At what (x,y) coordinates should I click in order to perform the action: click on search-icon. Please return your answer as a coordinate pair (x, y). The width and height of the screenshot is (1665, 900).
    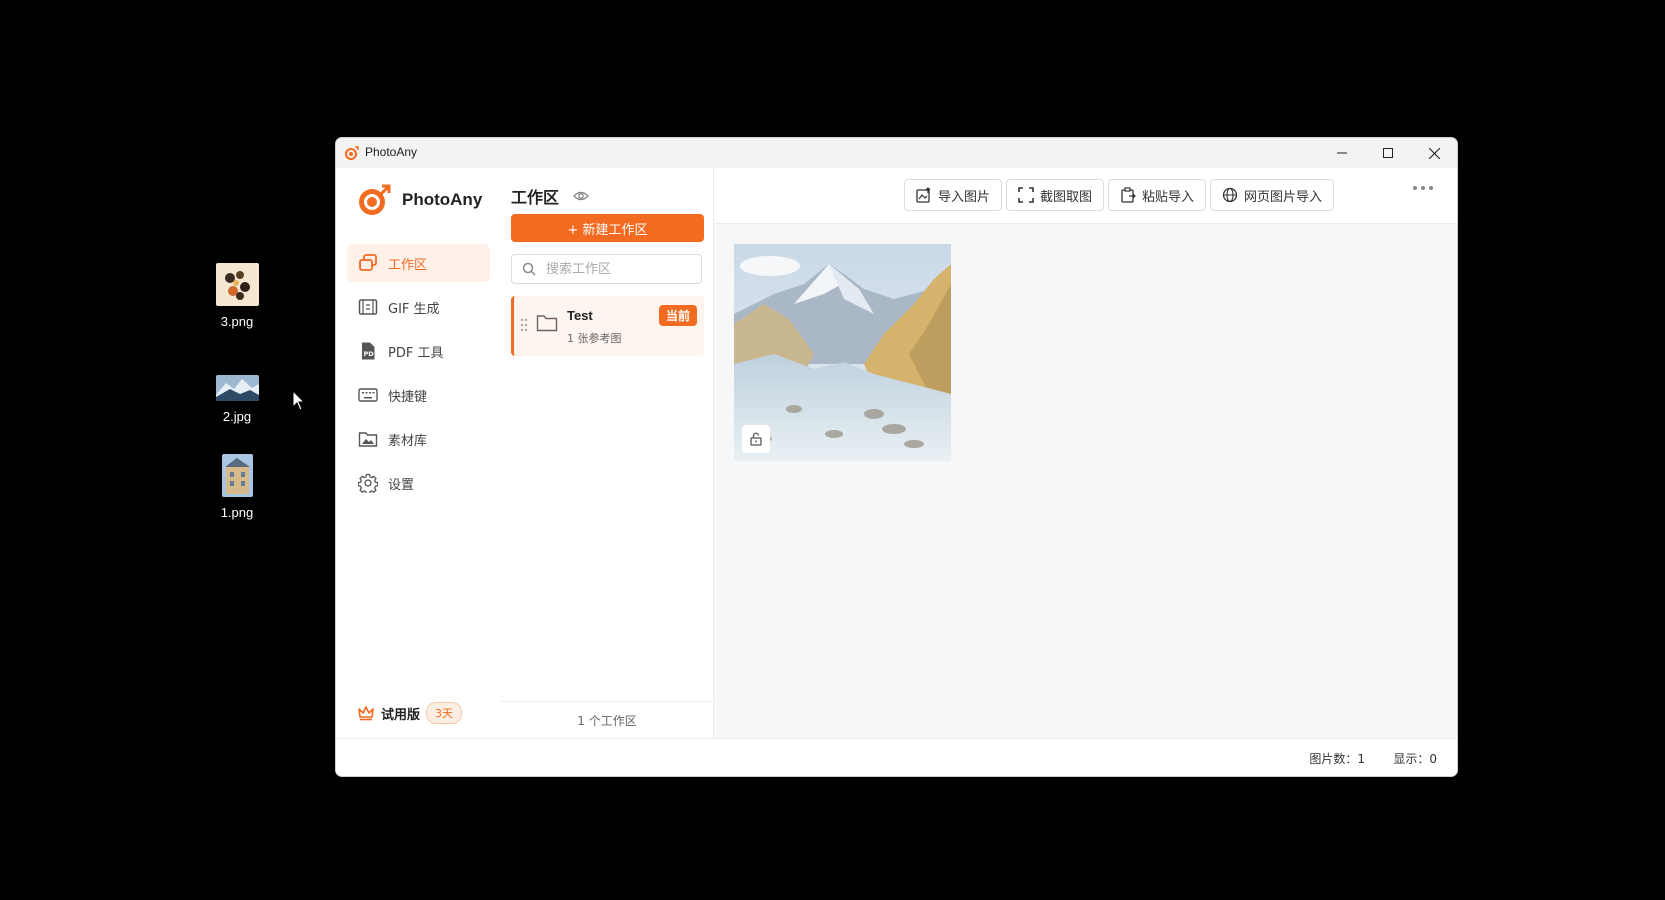
    Looking at the image, I should click on (529, 269).